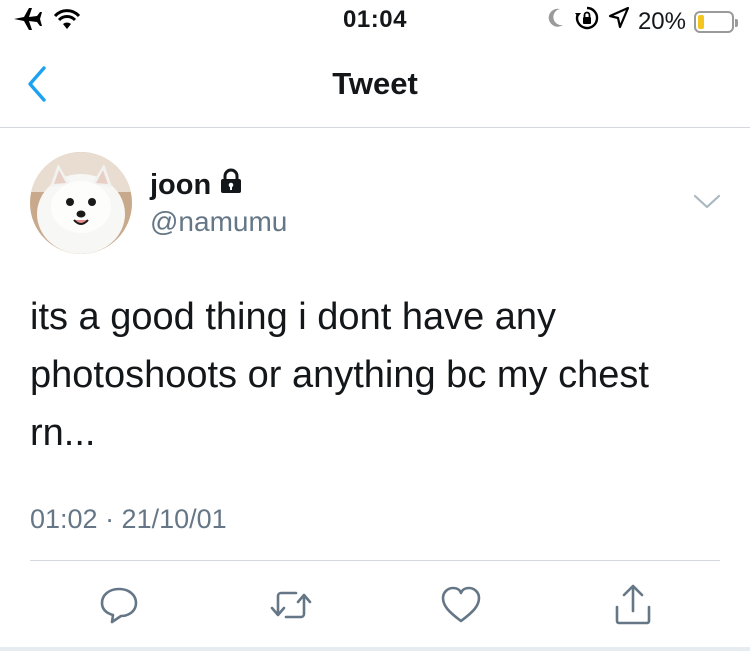 The width and height of the screenshot is (750, 651). Describe the element at coordinates (231, 185) in the screenshot. I see `lock-icon` at that location.